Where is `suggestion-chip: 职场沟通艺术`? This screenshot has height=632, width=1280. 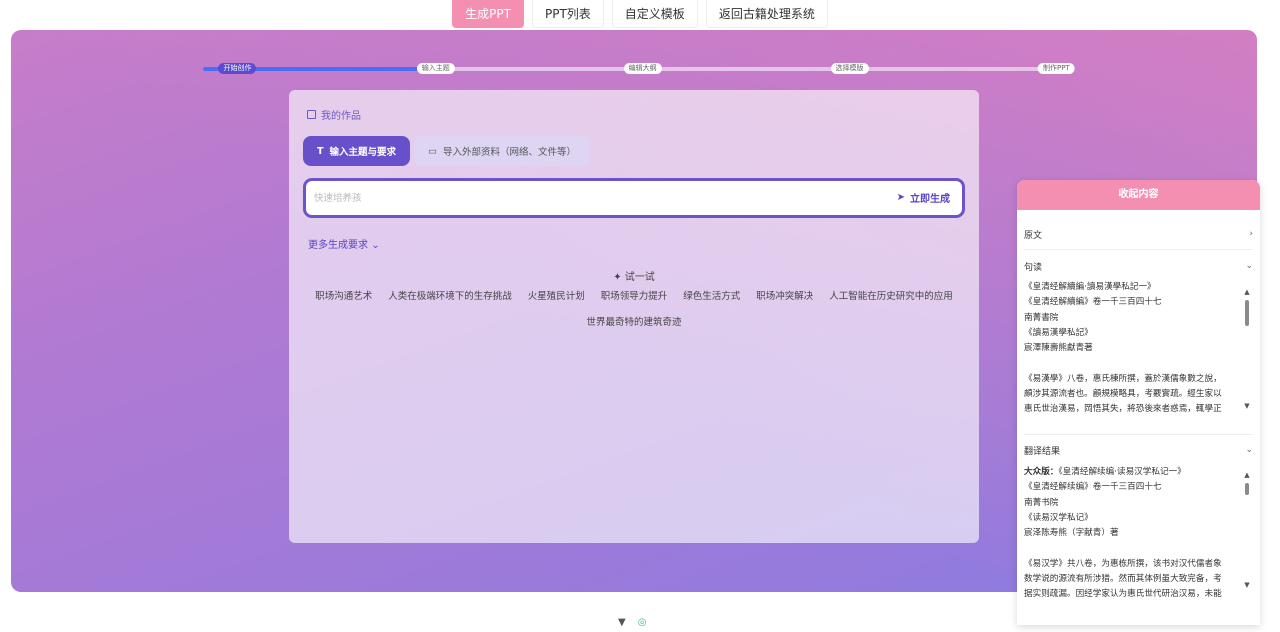
suggestion-chip: 职场沟通艺术 is located at coordinates (343, 297).